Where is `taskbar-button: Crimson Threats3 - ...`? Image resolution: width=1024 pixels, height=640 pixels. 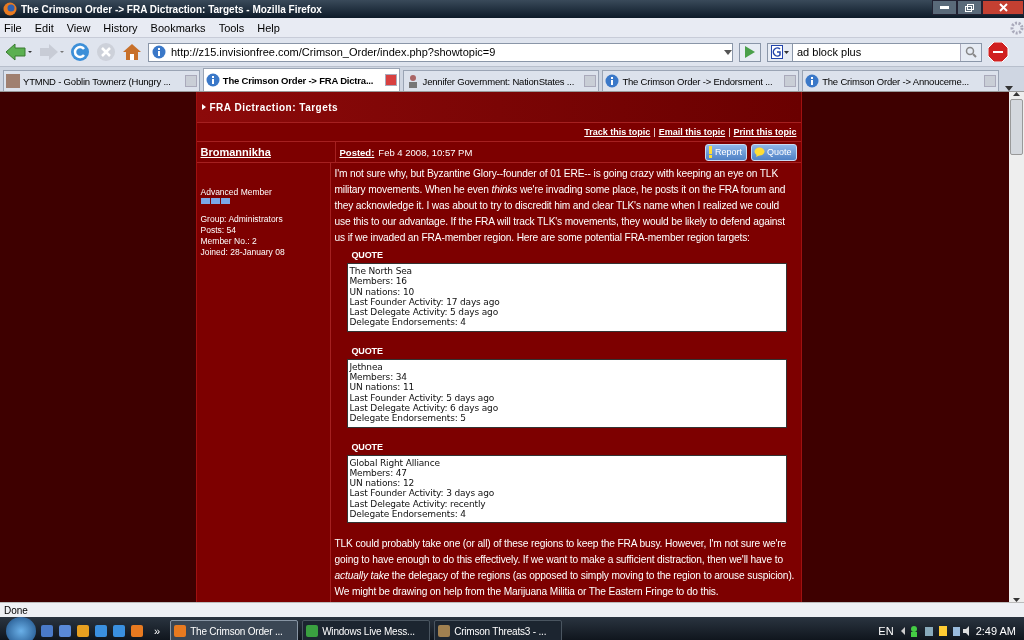 taskbar-button: Crimson Threats3 - ... is located at coordinates (498, 630).